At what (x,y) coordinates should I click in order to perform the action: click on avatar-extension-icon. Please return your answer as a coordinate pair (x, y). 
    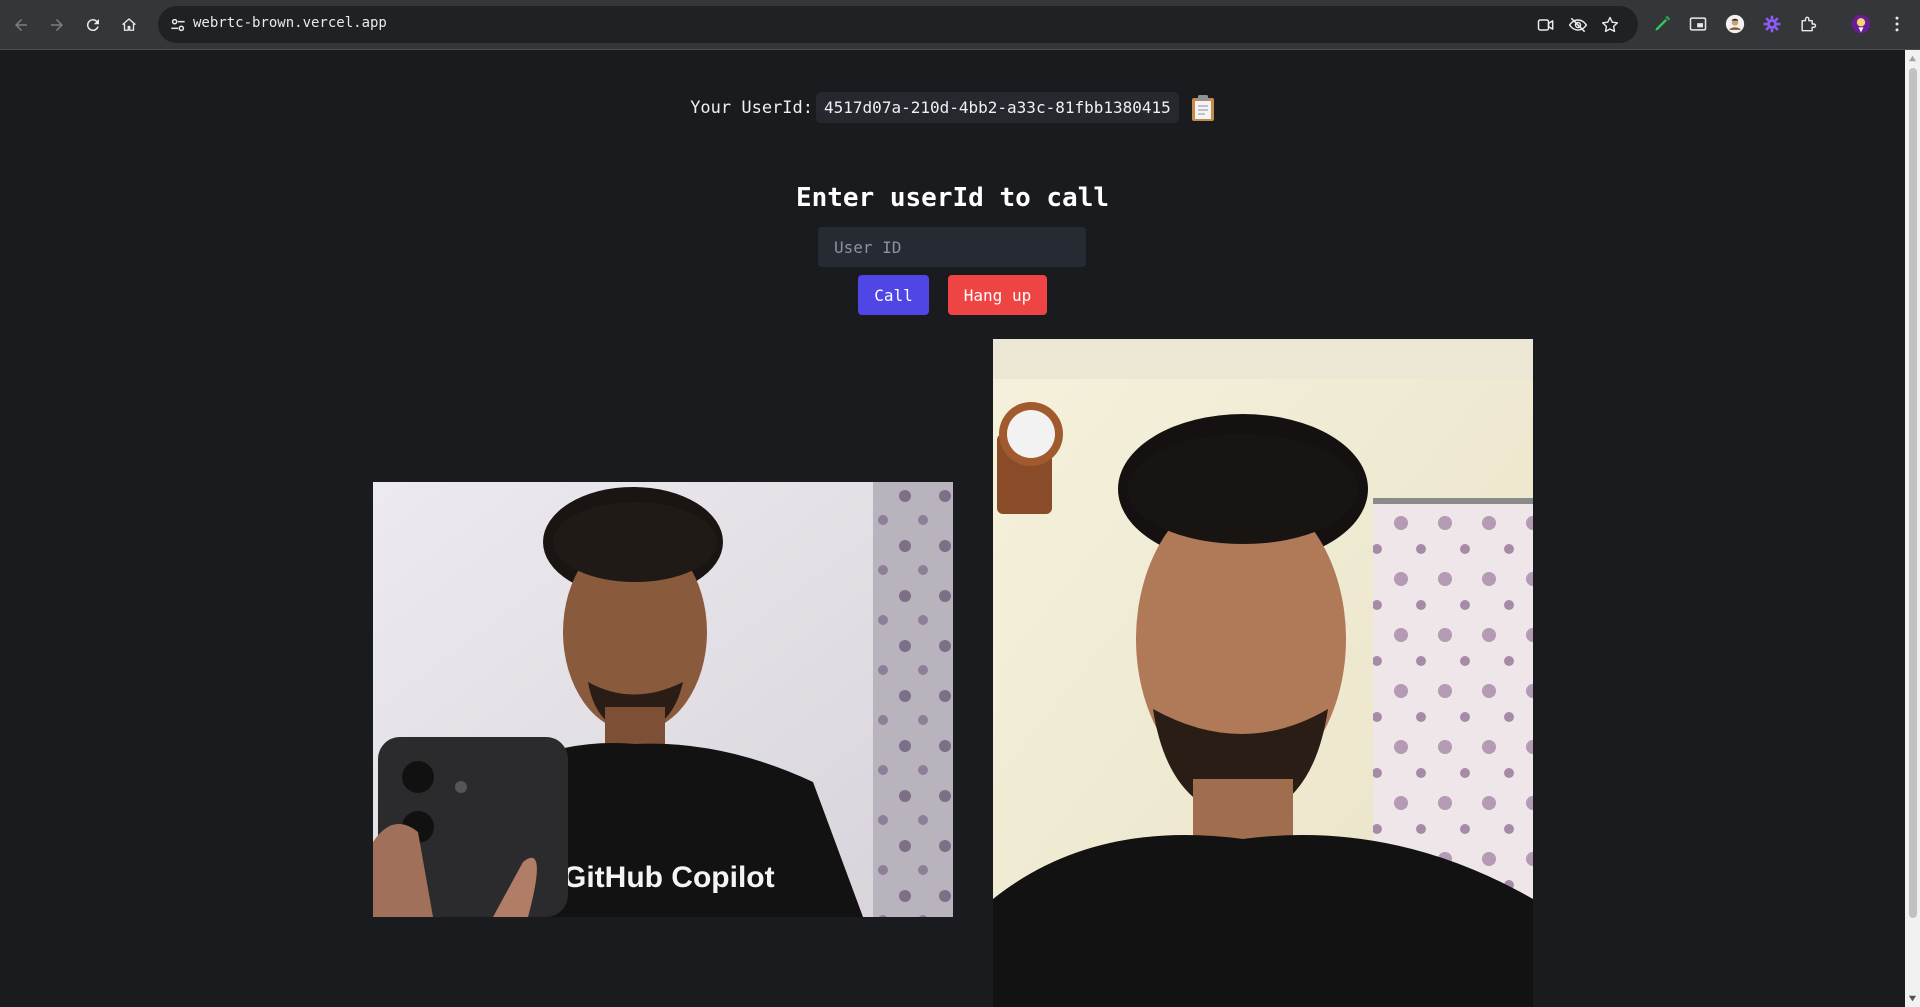
    Looking at the image, I should click on (1735, 24).